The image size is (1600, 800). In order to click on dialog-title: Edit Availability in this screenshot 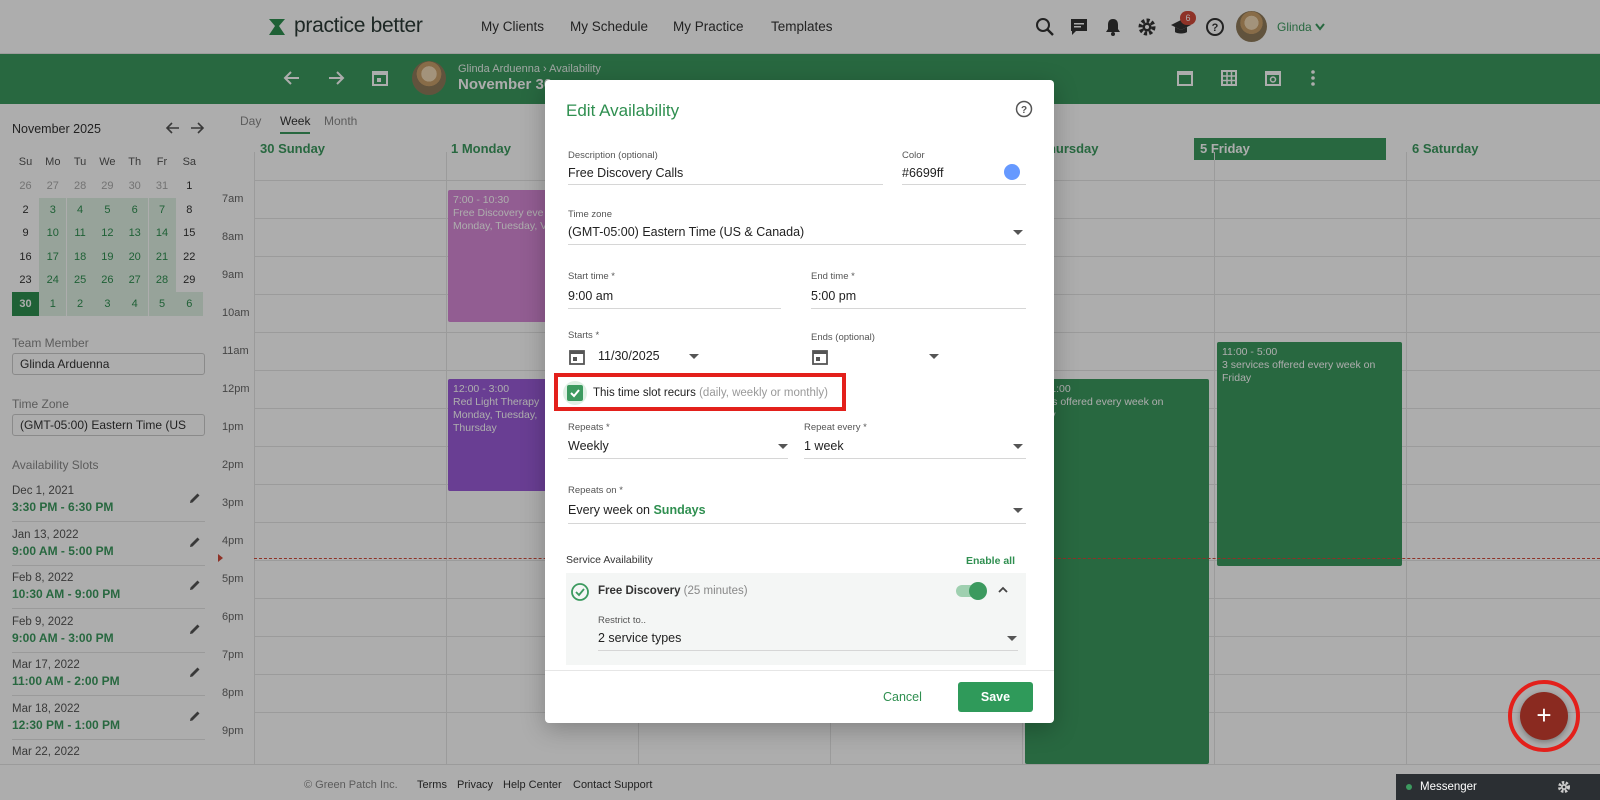, I will do `click(623, 110)`.